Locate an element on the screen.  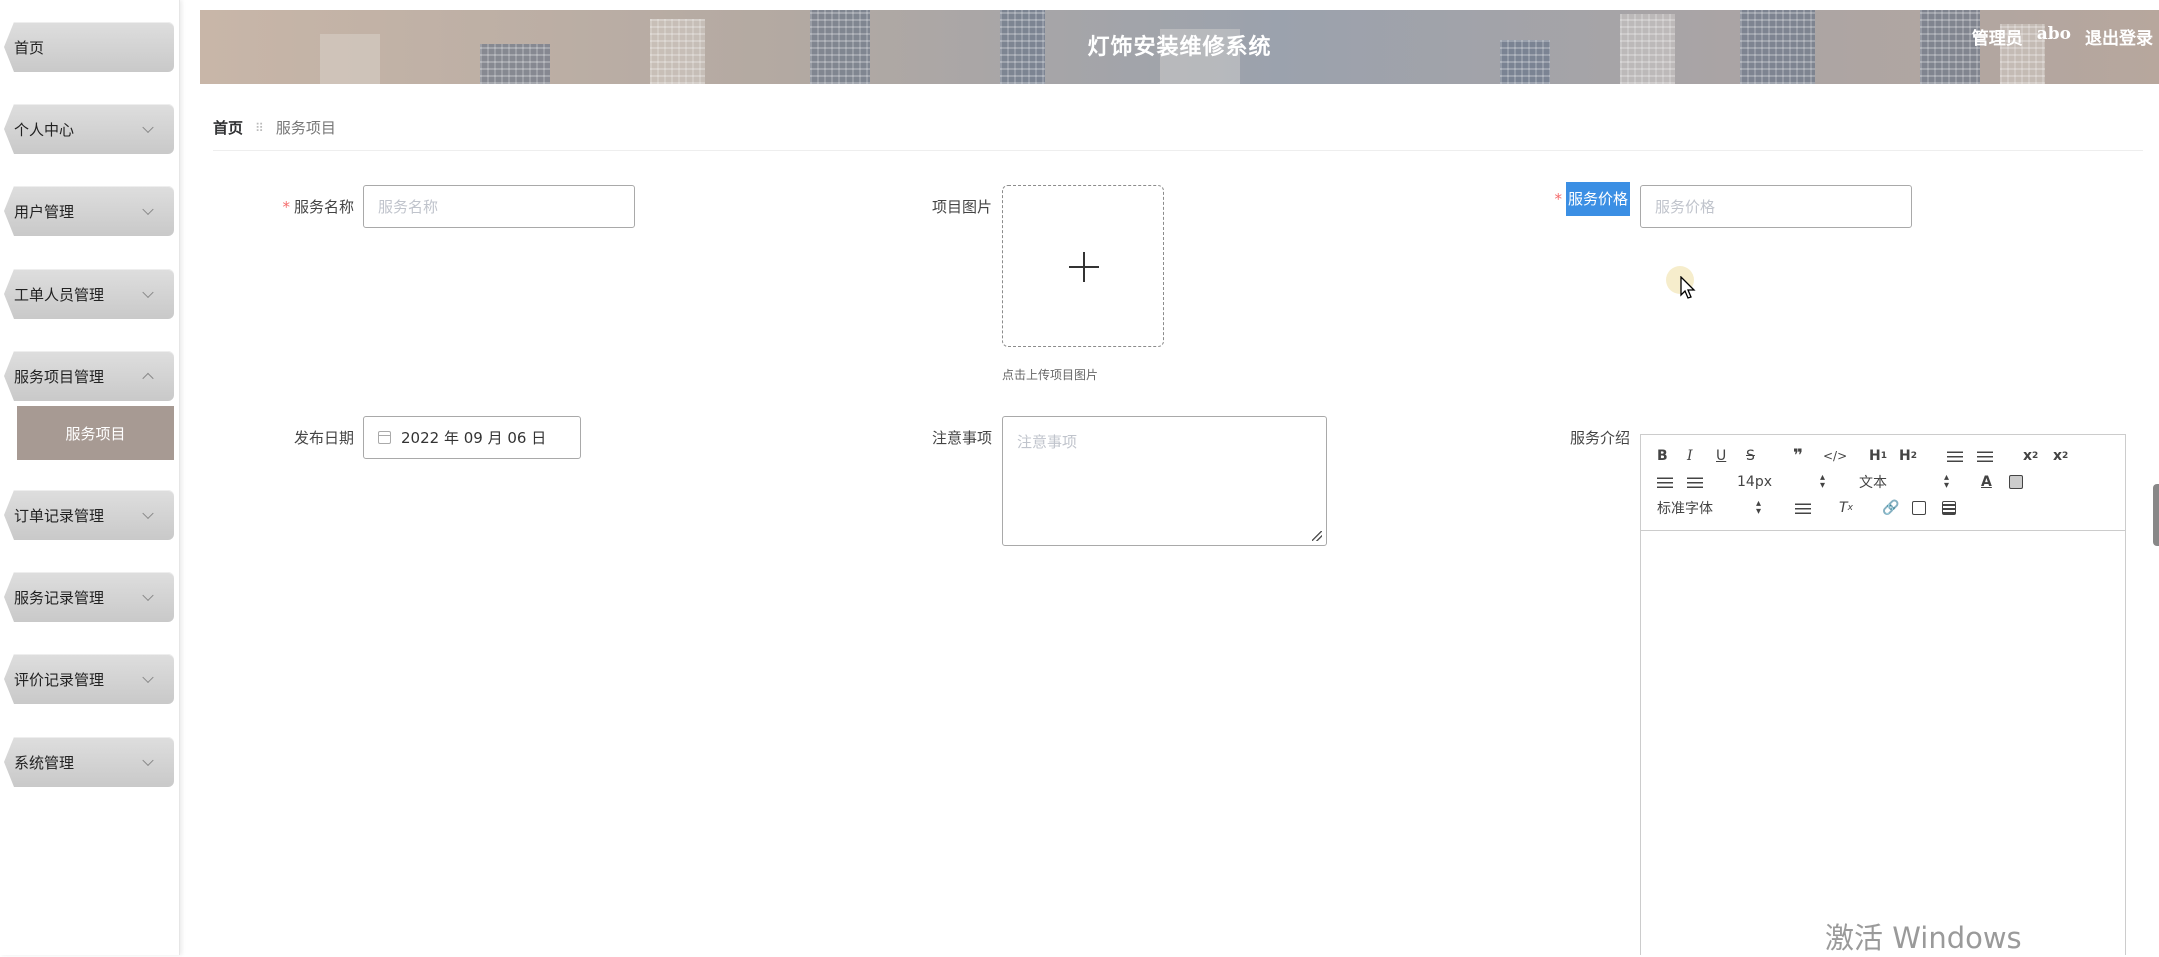
breadcrumb-current: 服务项目 is located at coordinates (305, 128).